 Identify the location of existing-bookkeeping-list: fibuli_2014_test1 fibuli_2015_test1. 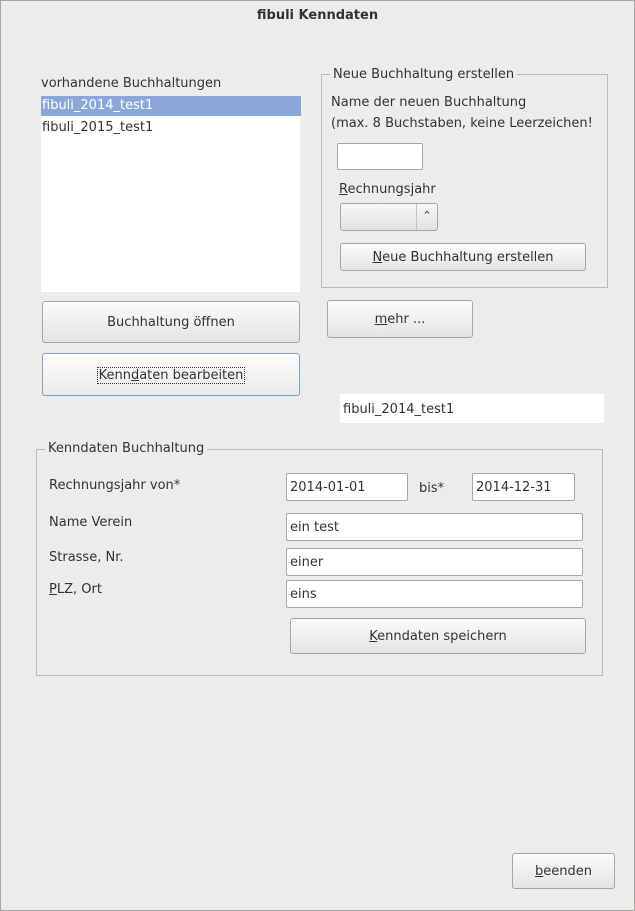
(171, 194).